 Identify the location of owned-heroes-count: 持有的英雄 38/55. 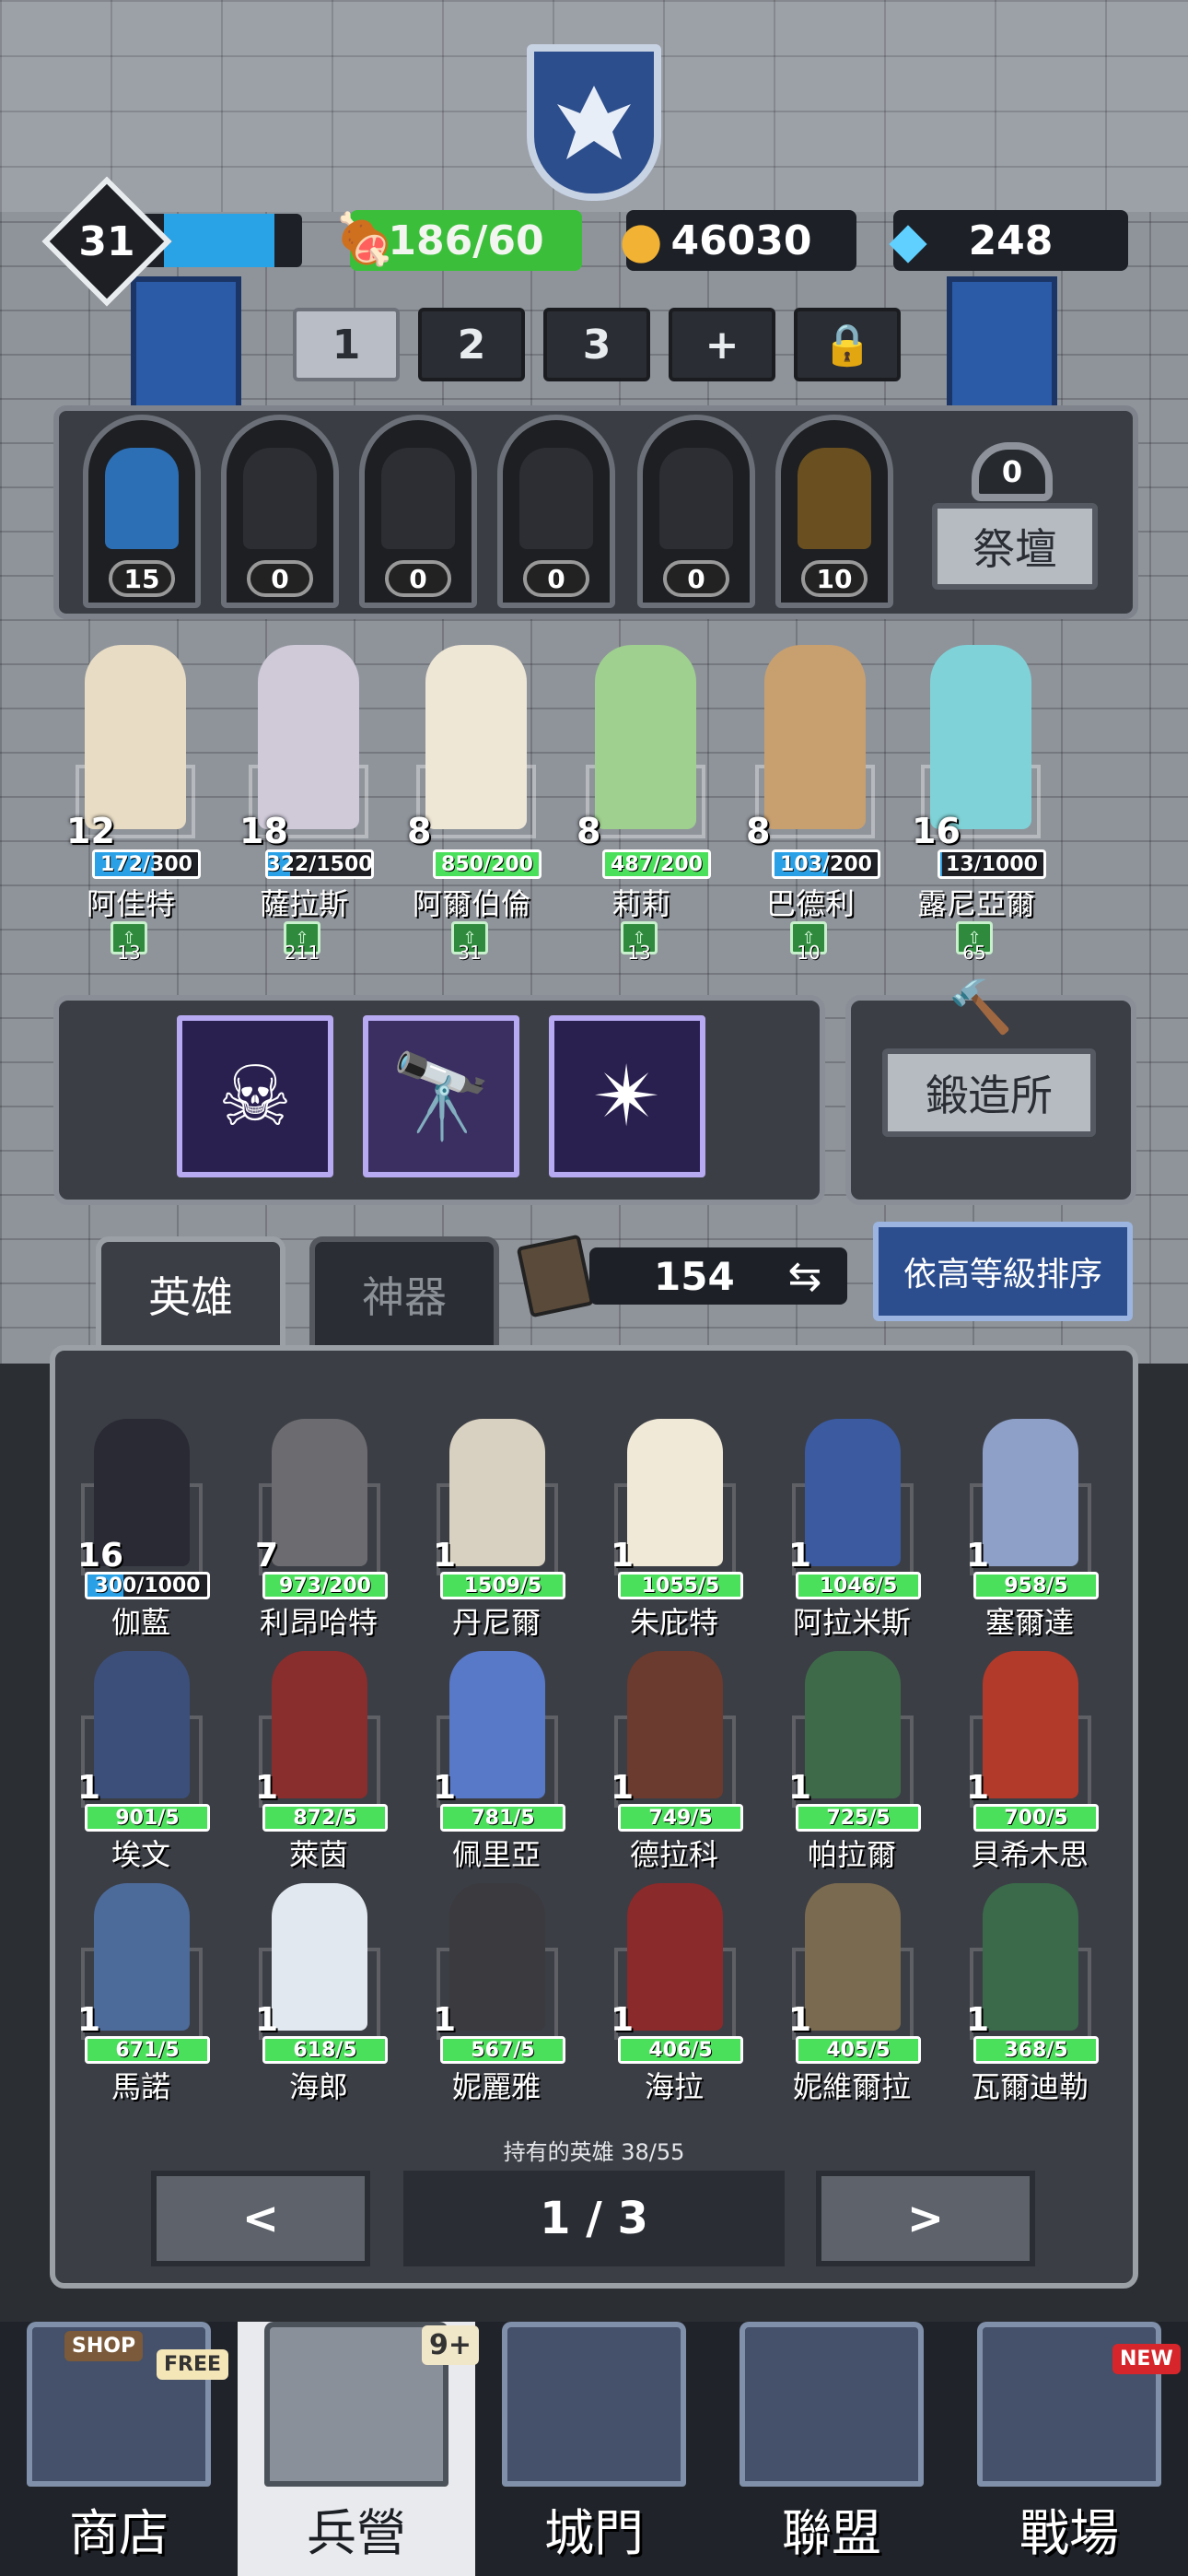
(594, 2152).